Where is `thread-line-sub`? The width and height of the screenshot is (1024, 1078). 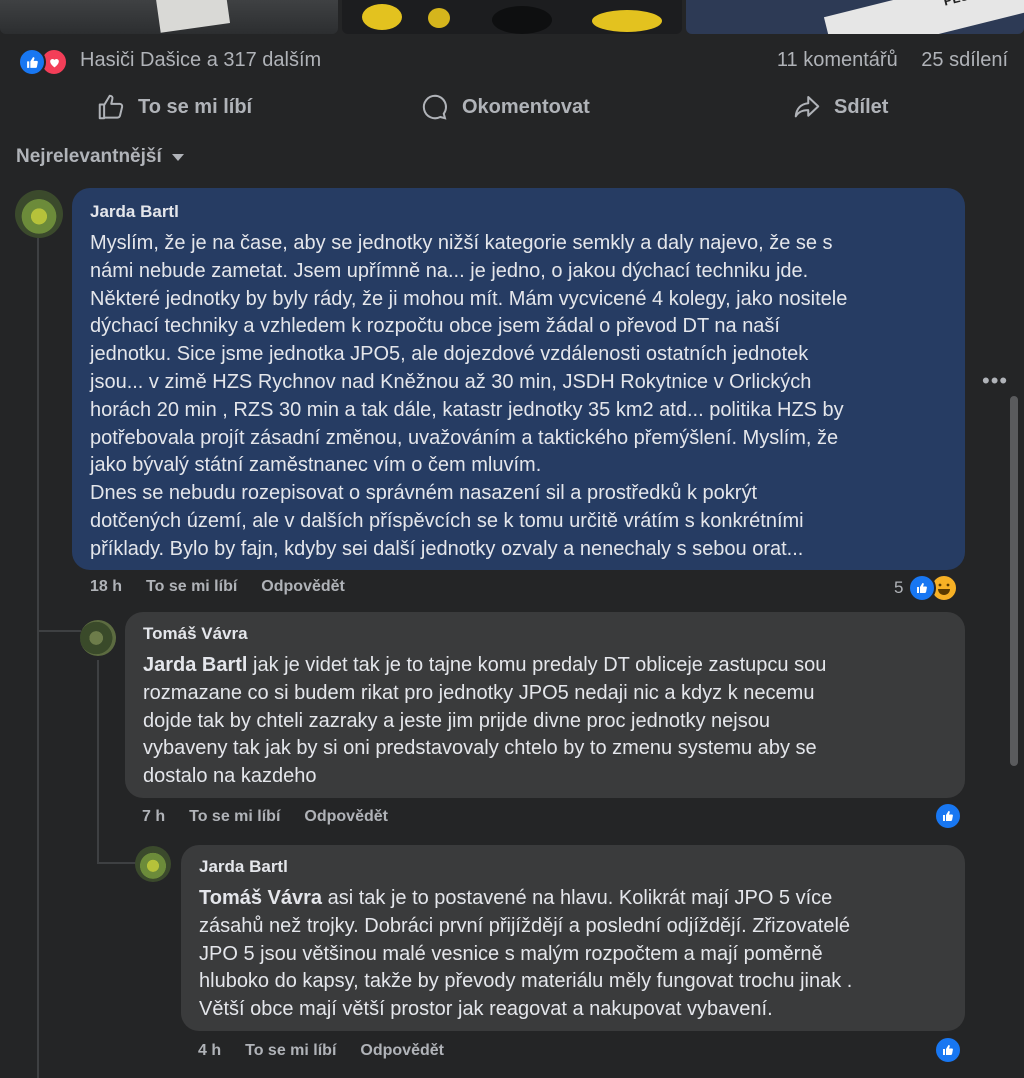
thread-line-sub is located at coordinates (98, 762).